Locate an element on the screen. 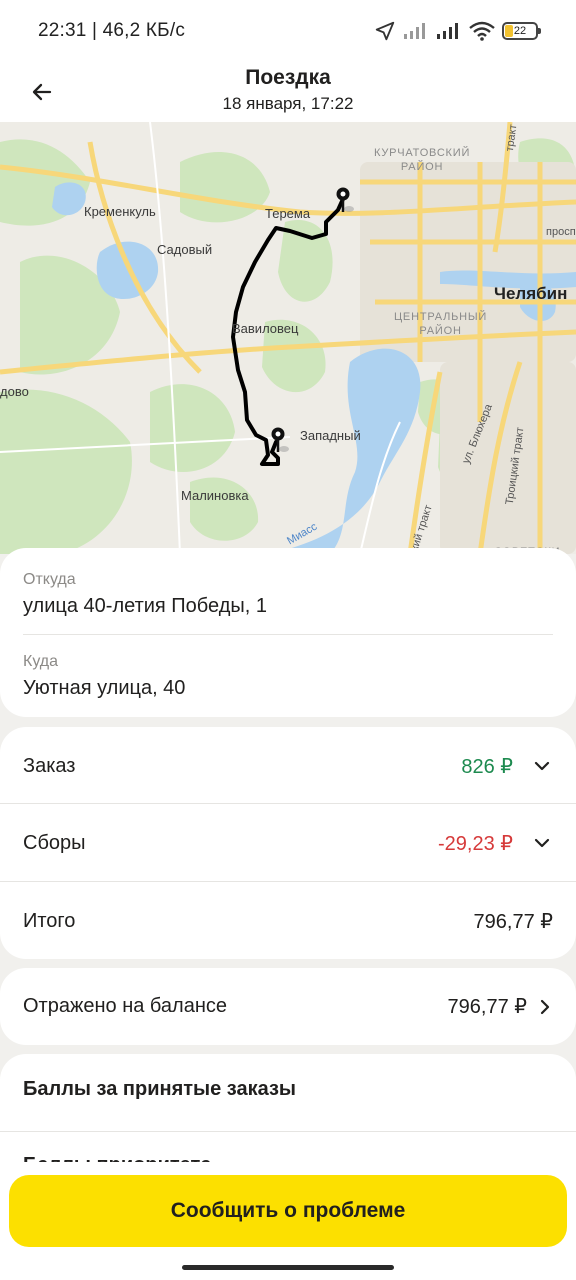 This screenshot has height=1280, width=576. map-label-kurchatovsky-line2: РАЙОН is located at coordinates (422, 167).